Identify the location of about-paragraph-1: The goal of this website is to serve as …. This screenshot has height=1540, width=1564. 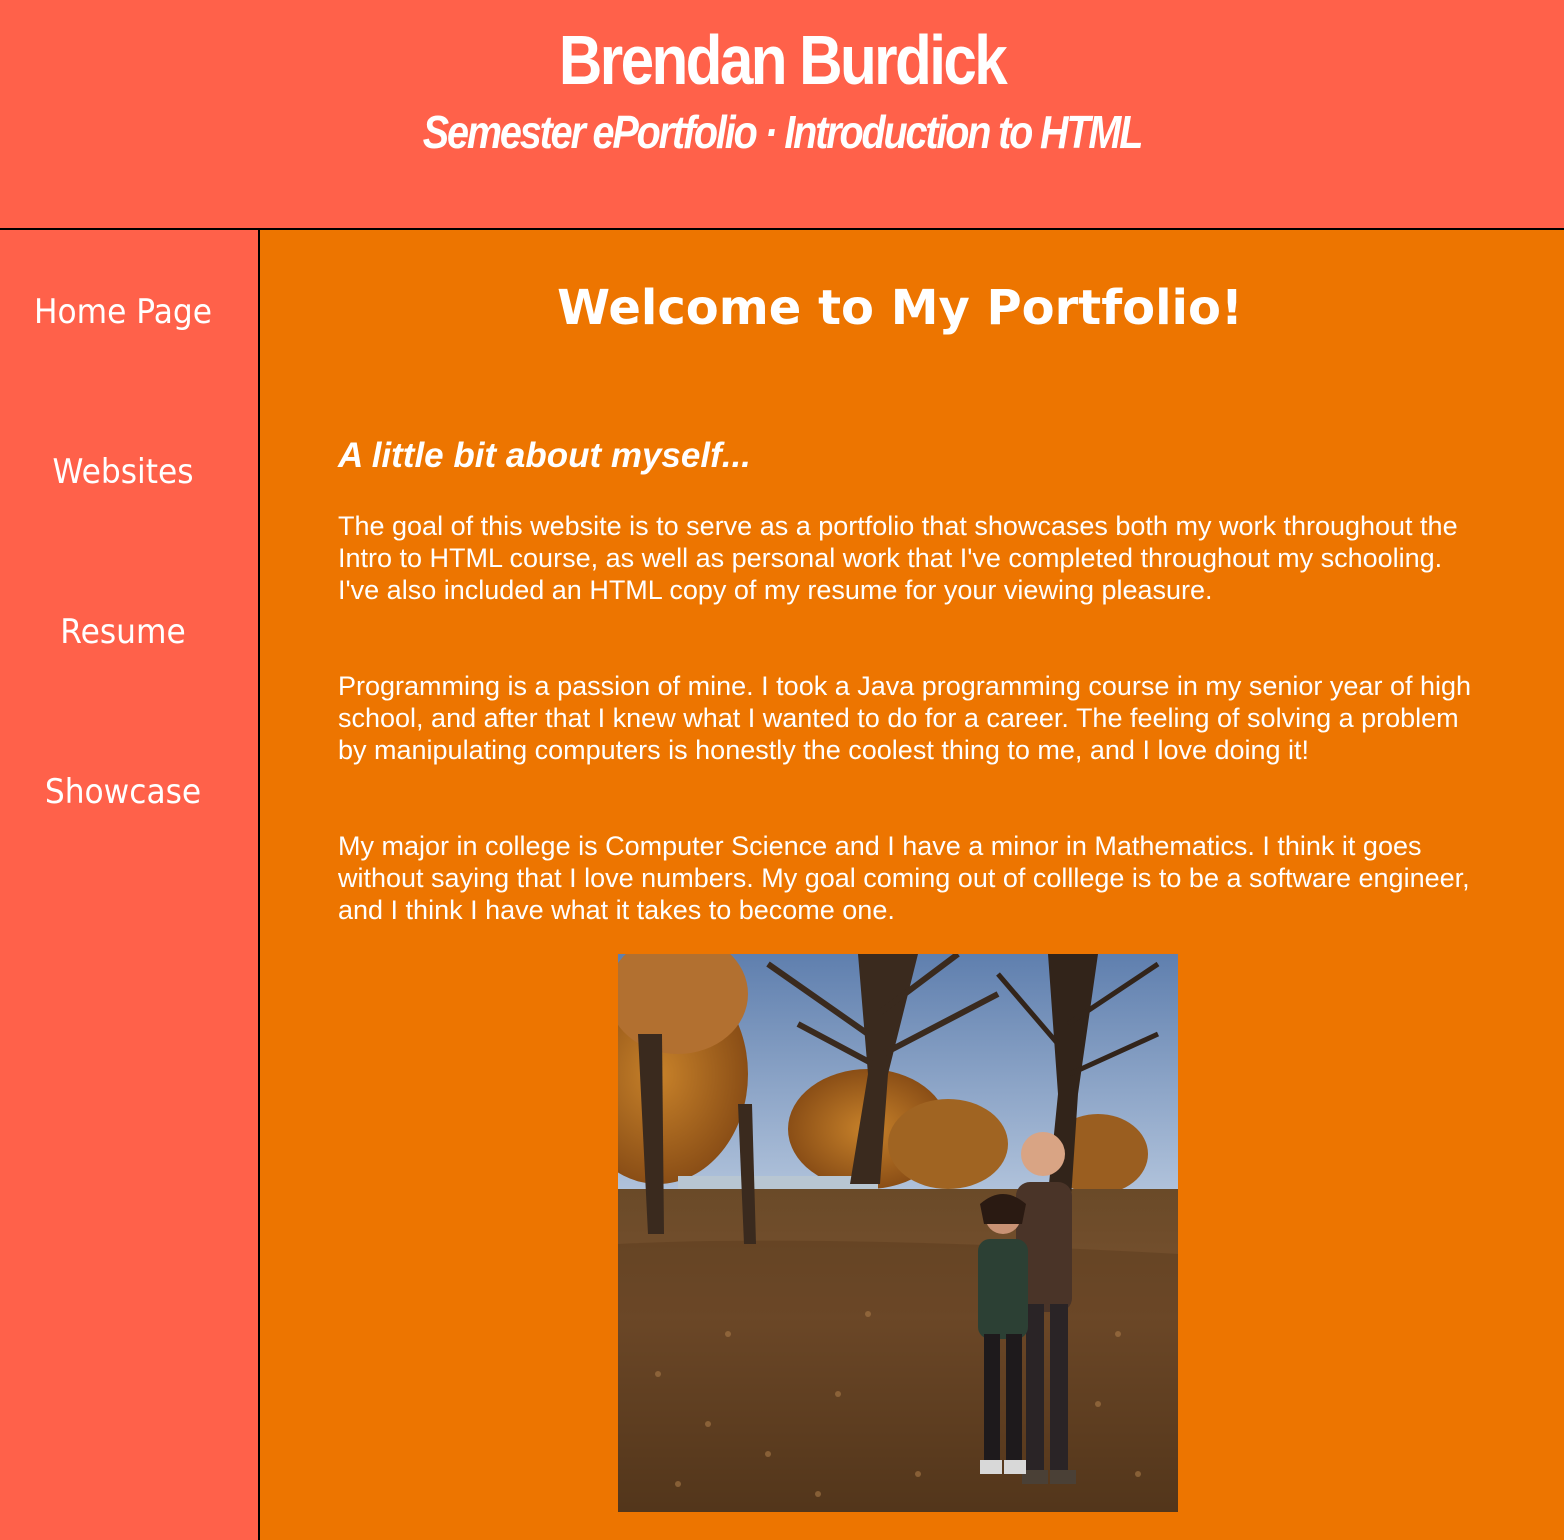
(898, 558).